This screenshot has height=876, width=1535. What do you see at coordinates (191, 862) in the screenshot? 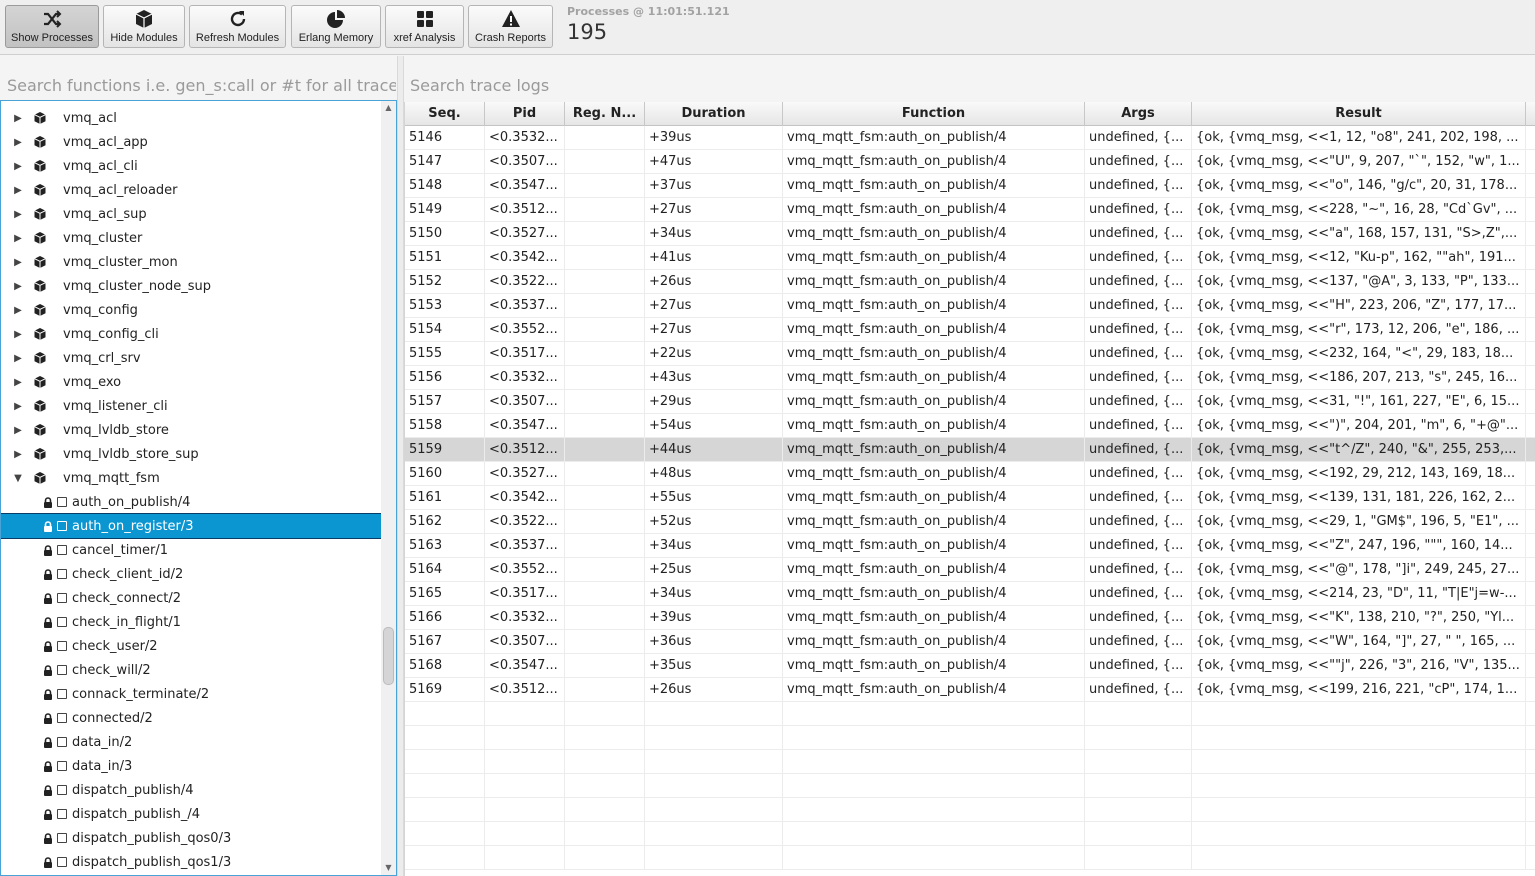
I see `tree-item-function: dispatch_publish_qos1/3` at bounding box center [191, 862].